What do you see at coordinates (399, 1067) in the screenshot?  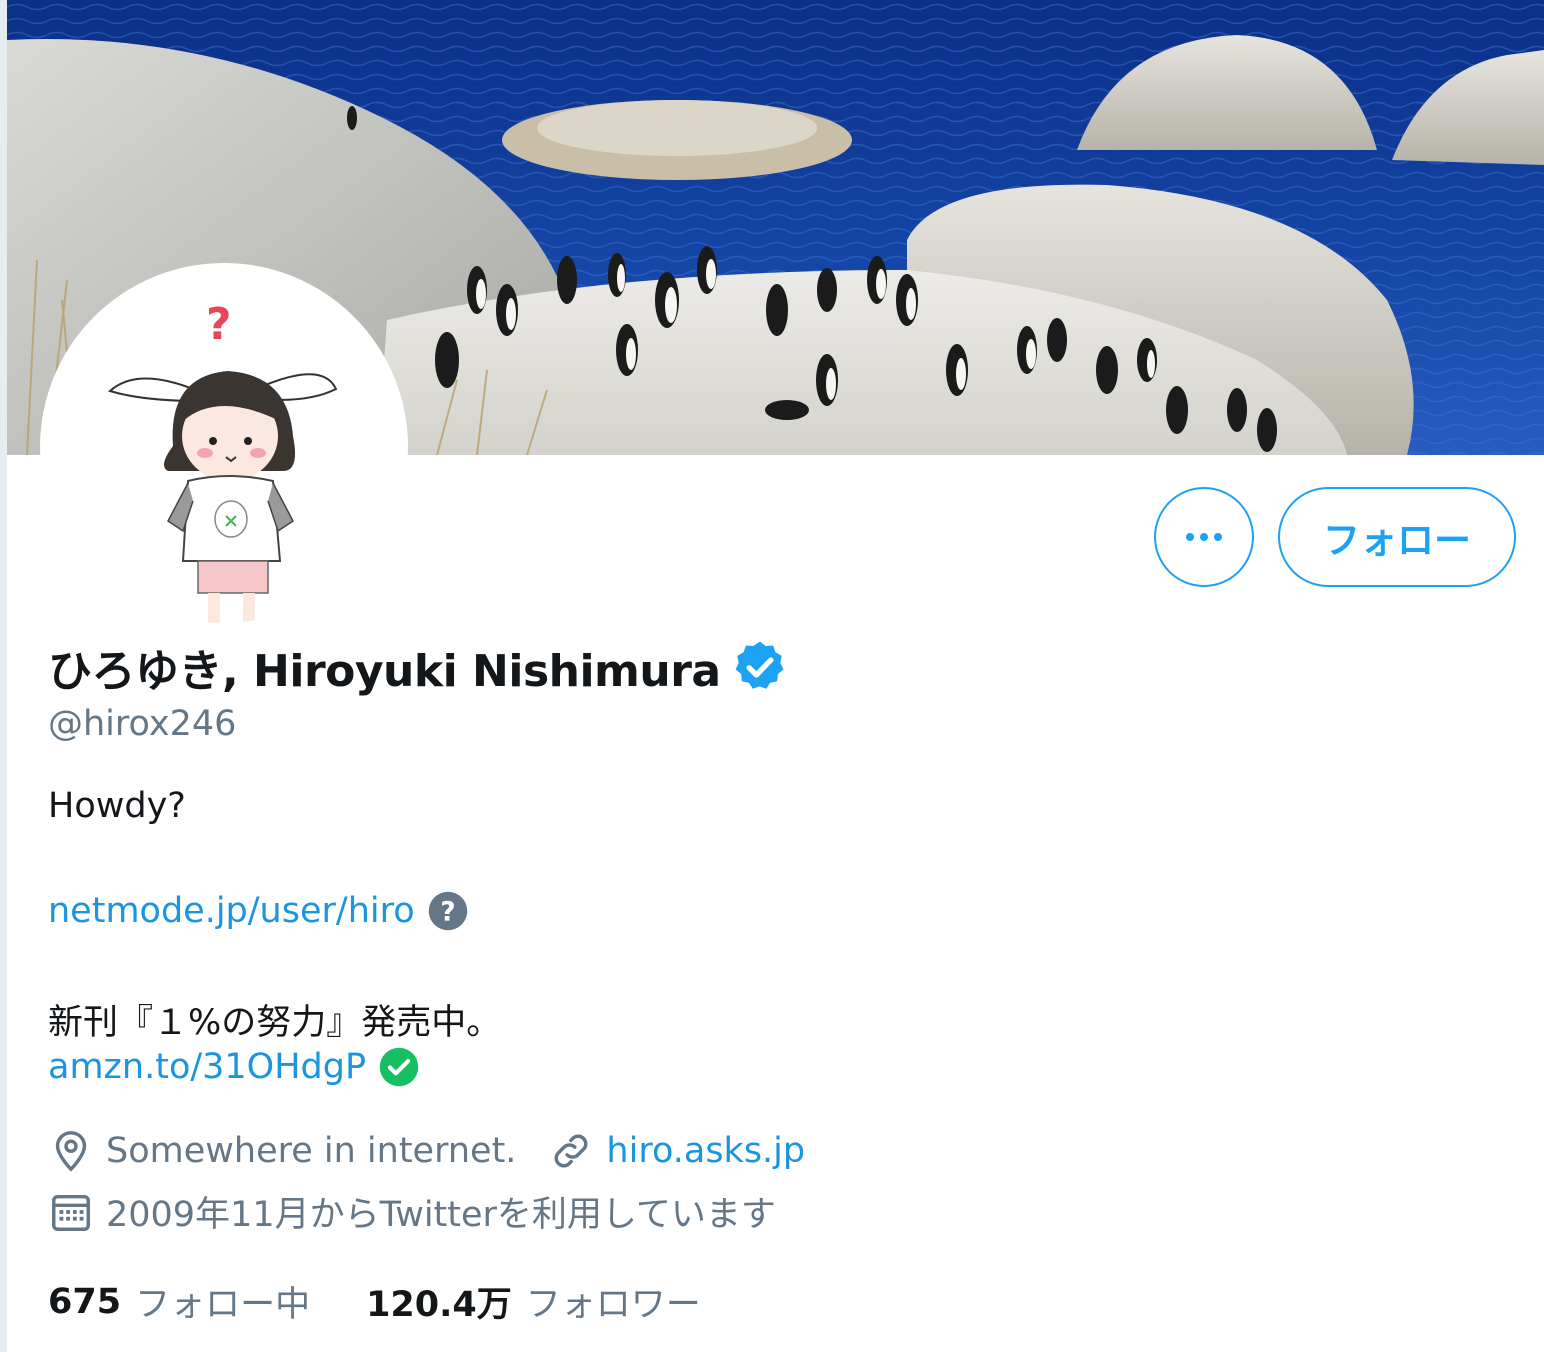 I see `check-circle-icon` at bounding box center [399, 1067].